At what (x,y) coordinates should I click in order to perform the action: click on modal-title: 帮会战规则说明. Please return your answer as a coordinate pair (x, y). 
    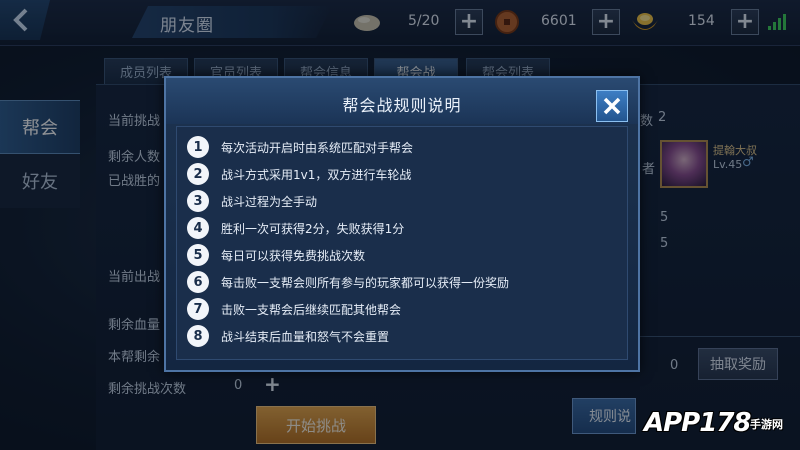
    Looking at the image, I should click on (402, 105).